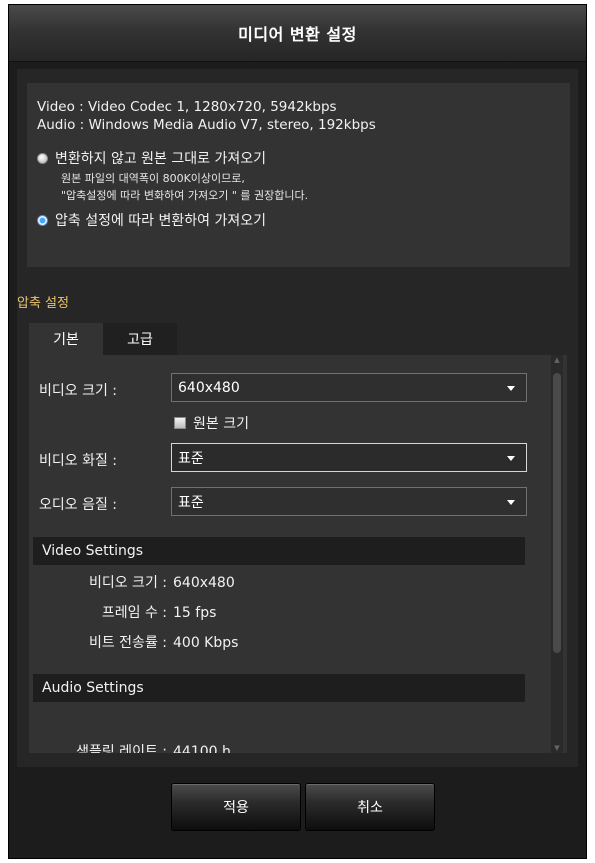 This screenshot has width=595, height=863. What do you see at coordinates (557, 513) in the screenshot?
I see `scroll-thumb` at bounding box center [557, 513].